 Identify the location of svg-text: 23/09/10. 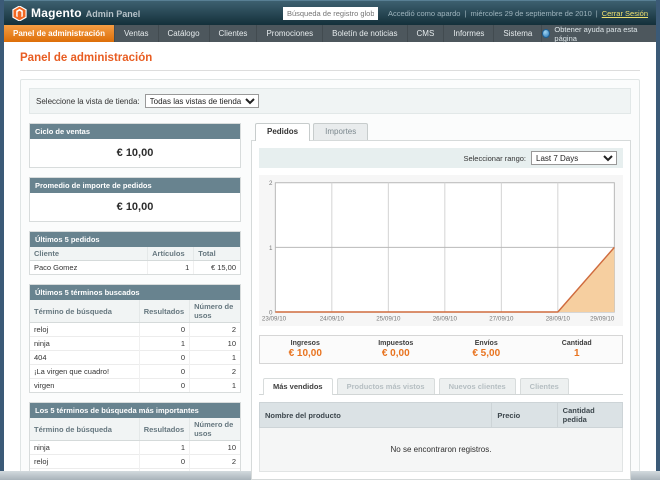
(274, 319).